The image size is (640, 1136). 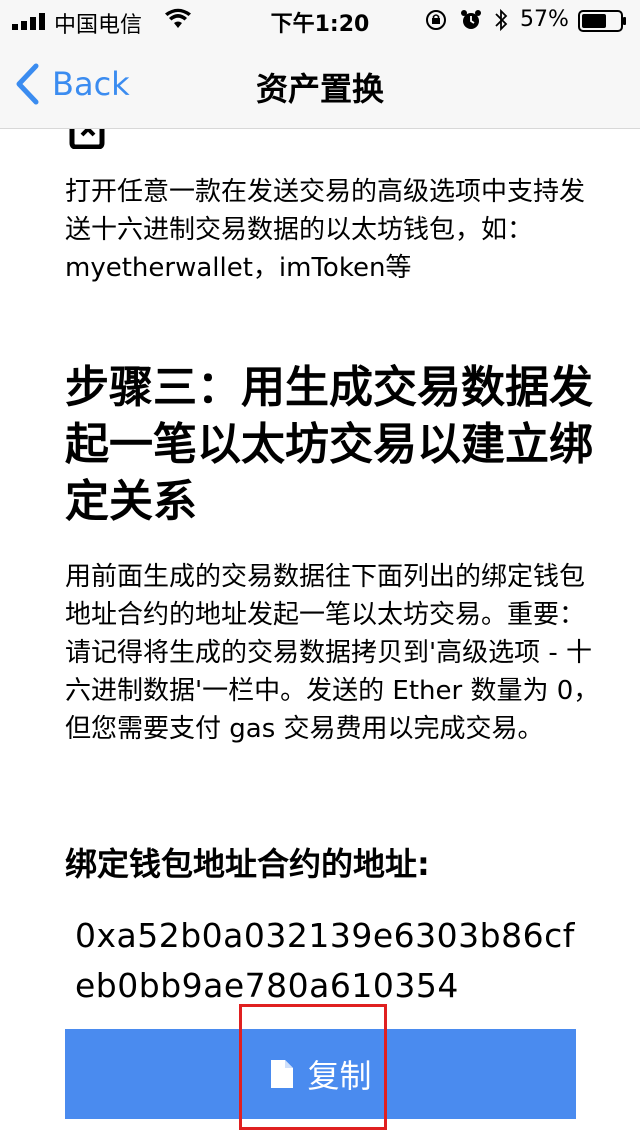 I want to click on status-bar: 中国电信 下午1:20 57%, so click(x=320, y=20).